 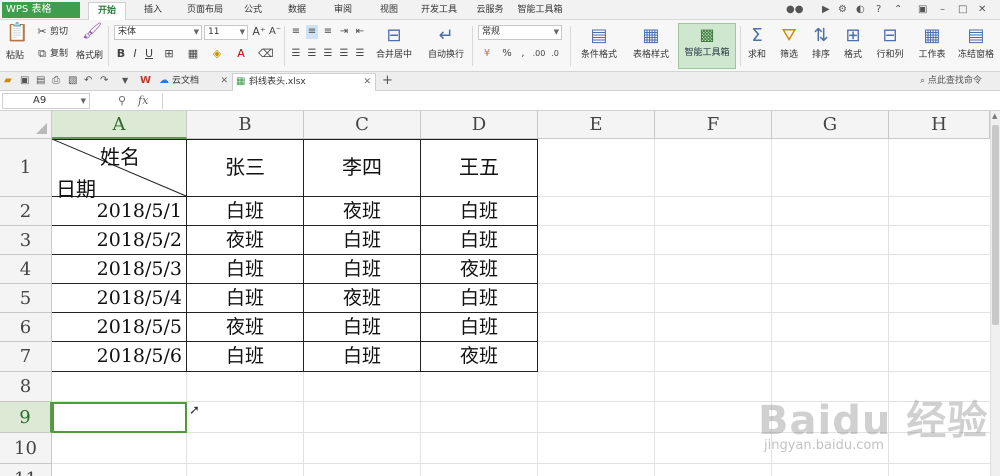 I want to click on print-preview-icon: ▧, so click(x=72, y=81).